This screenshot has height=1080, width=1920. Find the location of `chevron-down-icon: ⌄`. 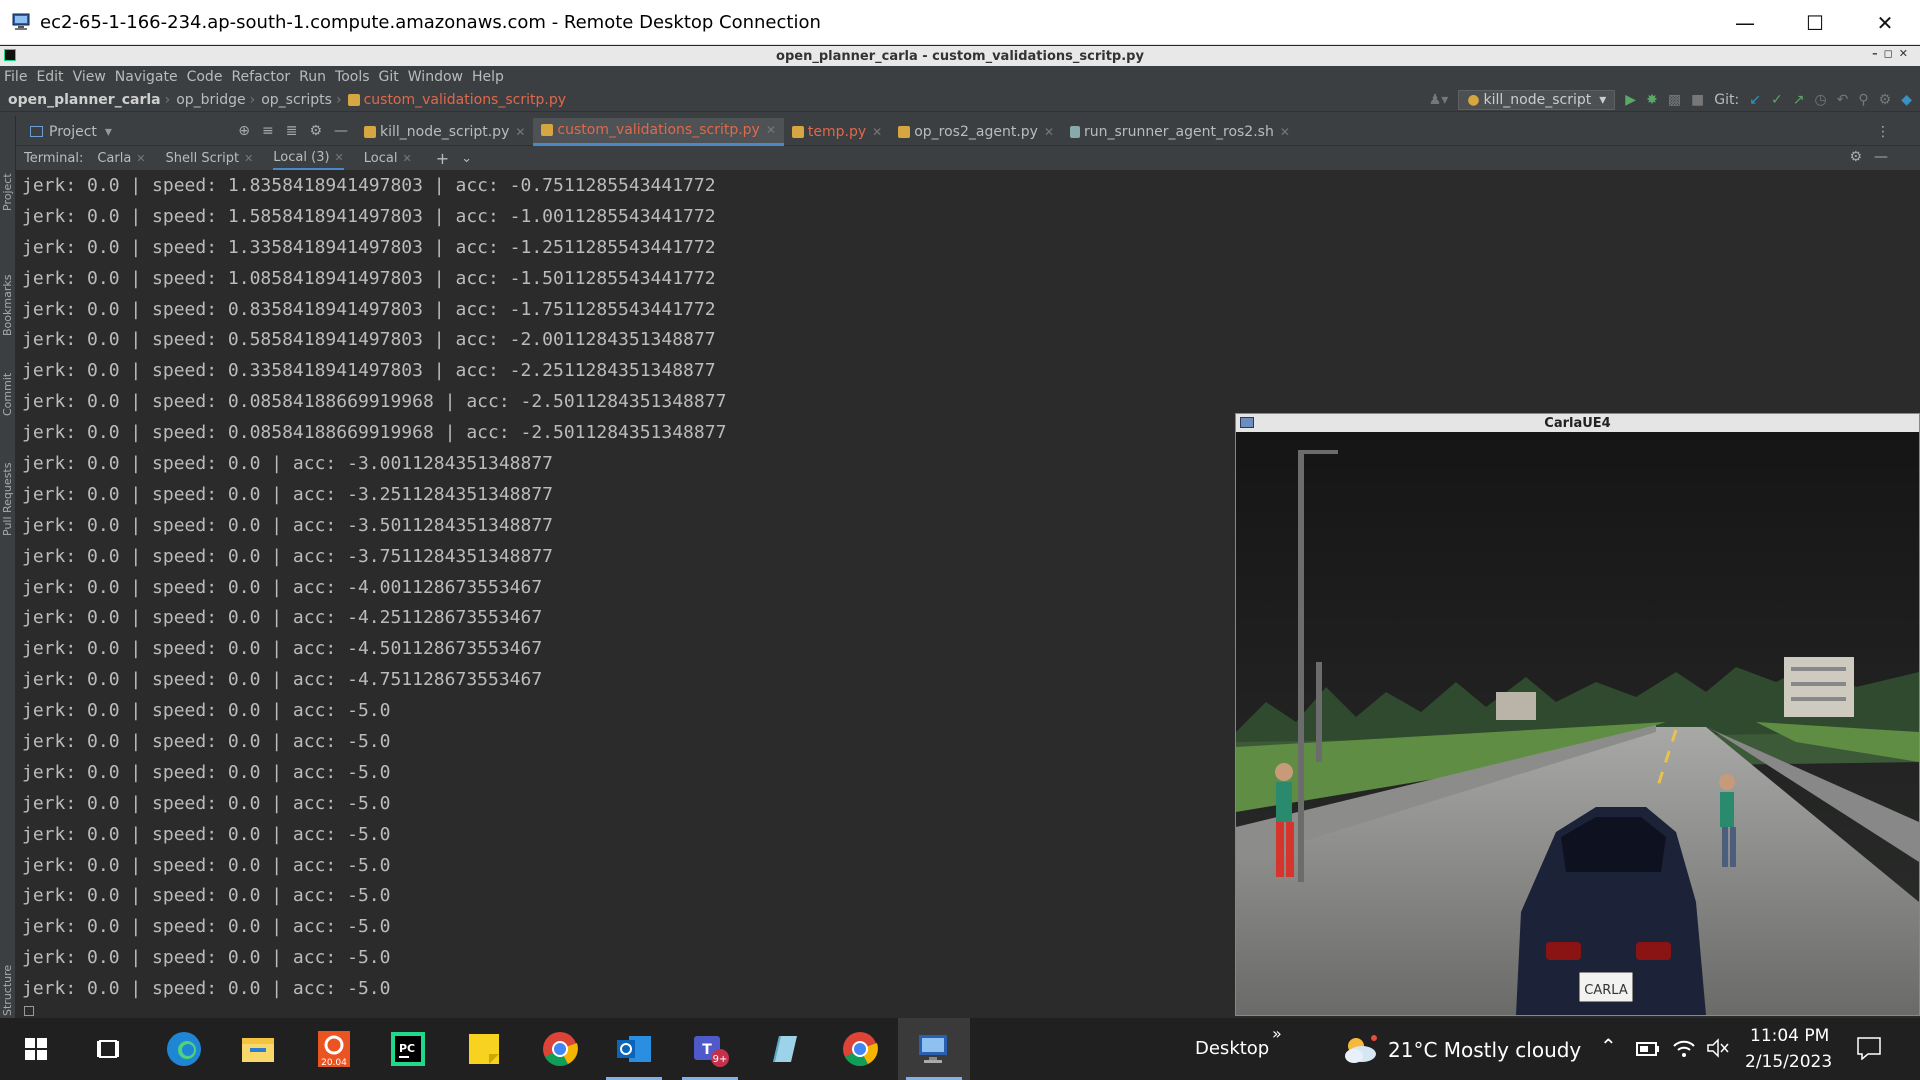

chevron-down-icon: ⌄ is located at coordinates (466, 158).